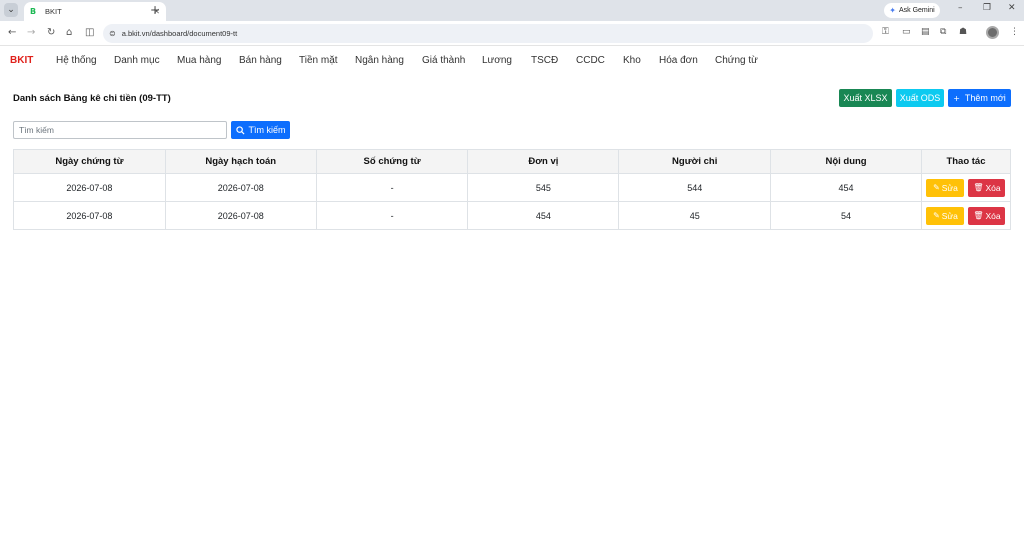  What do you see at coordinates (21, 60) in the screenshot?
I see `brand-logo: BKIT` at bounding box center [21, 60].